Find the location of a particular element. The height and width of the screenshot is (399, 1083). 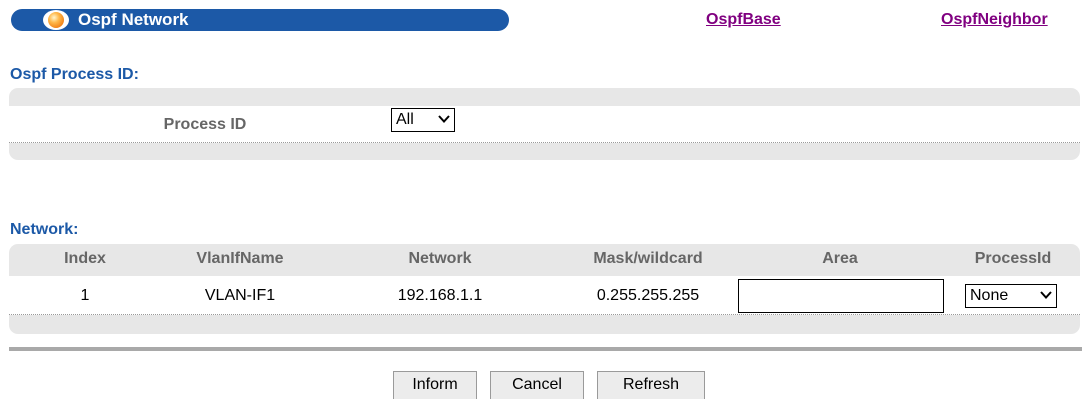

page-title: Ospf Network is located at coordinates (133, 19).